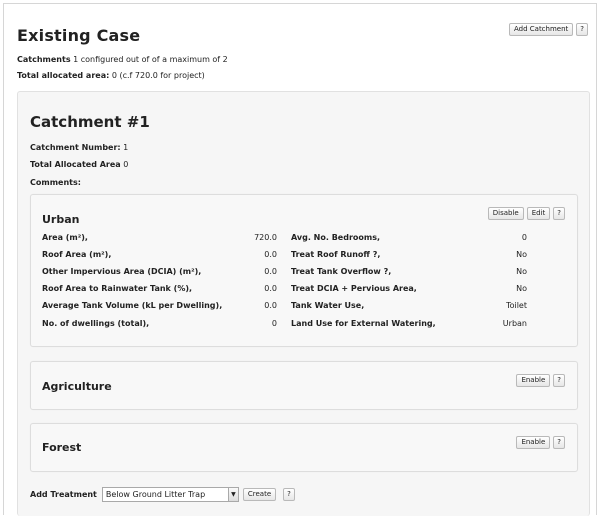 The height and width of the screenshot is (516, 600). What do you see at coordinates (505, 213) in the screenshot?
I see `disable-urban-button: Disable` at bounding box center [505, 213].